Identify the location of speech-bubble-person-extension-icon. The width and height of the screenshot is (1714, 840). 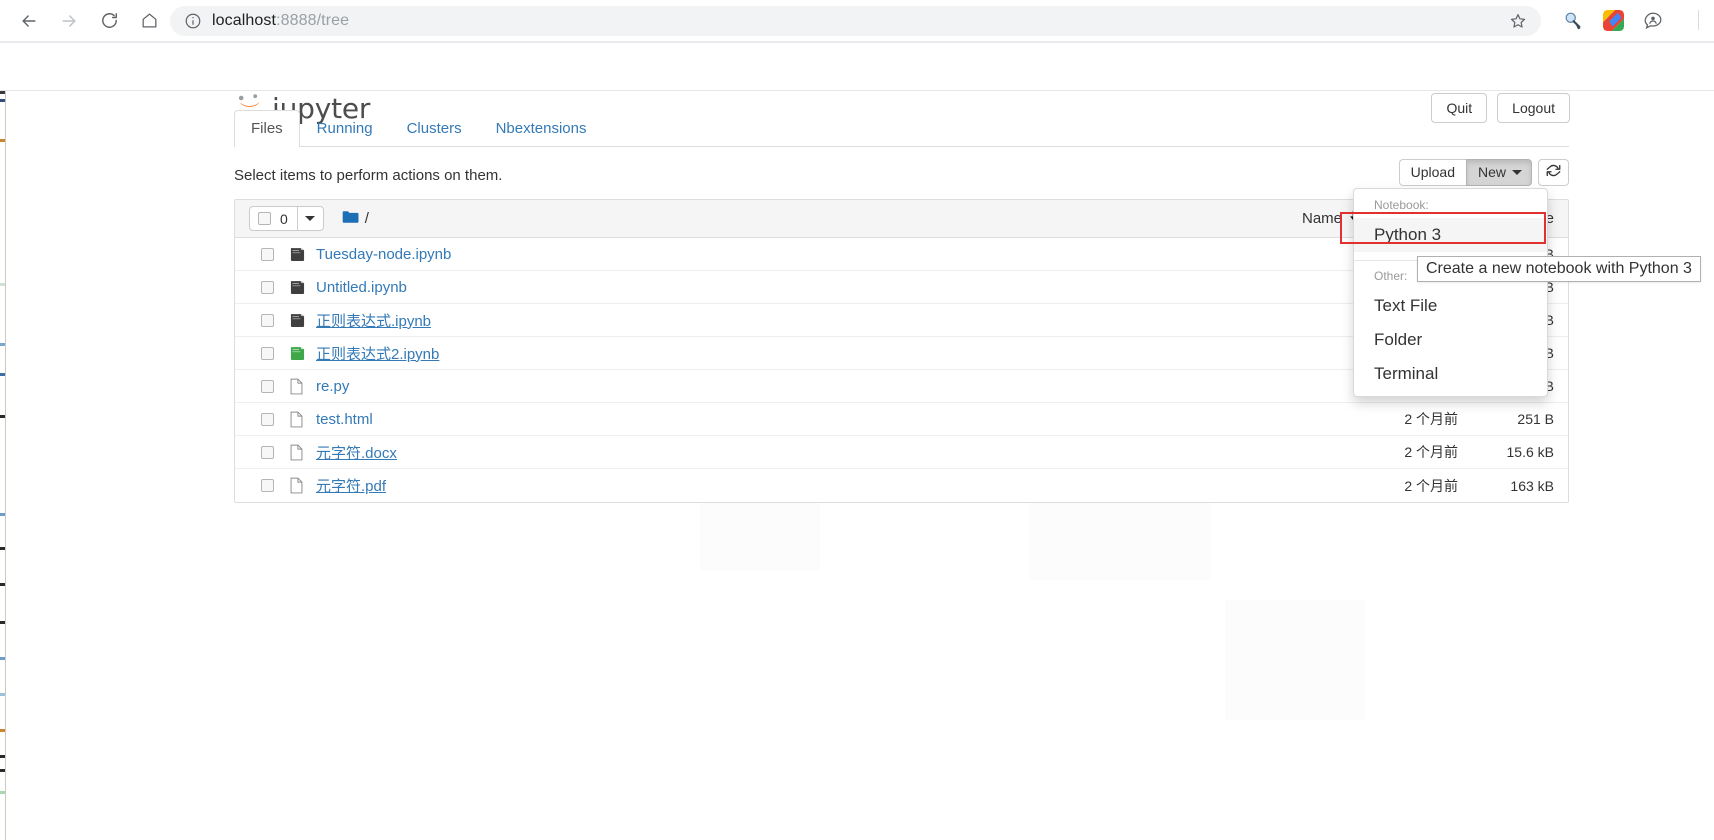
(1653, 21).